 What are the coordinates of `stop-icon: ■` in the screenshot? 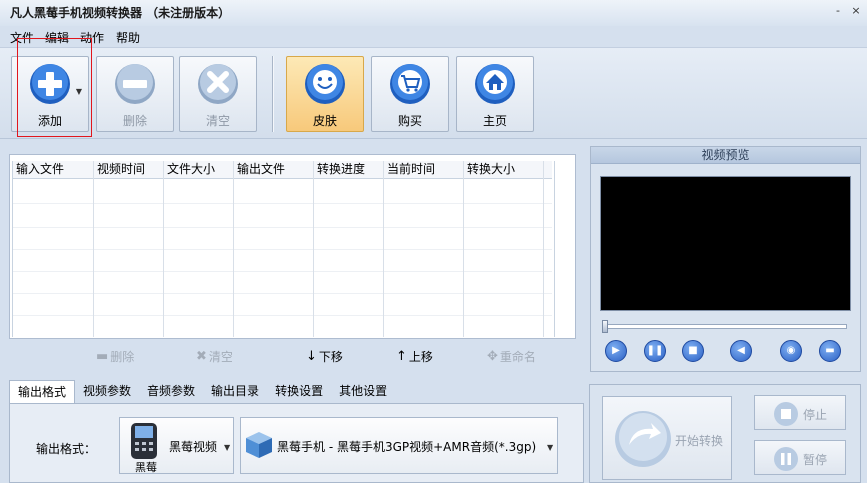 It's located at (693, 351).